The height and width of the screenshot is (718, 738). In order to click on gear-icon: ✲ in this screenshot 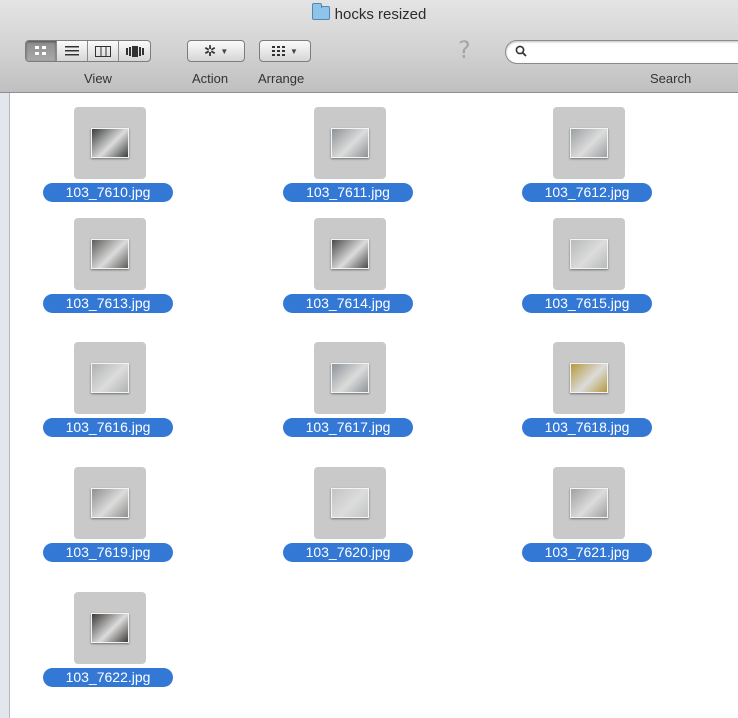, I will do `click(210, 51)`.